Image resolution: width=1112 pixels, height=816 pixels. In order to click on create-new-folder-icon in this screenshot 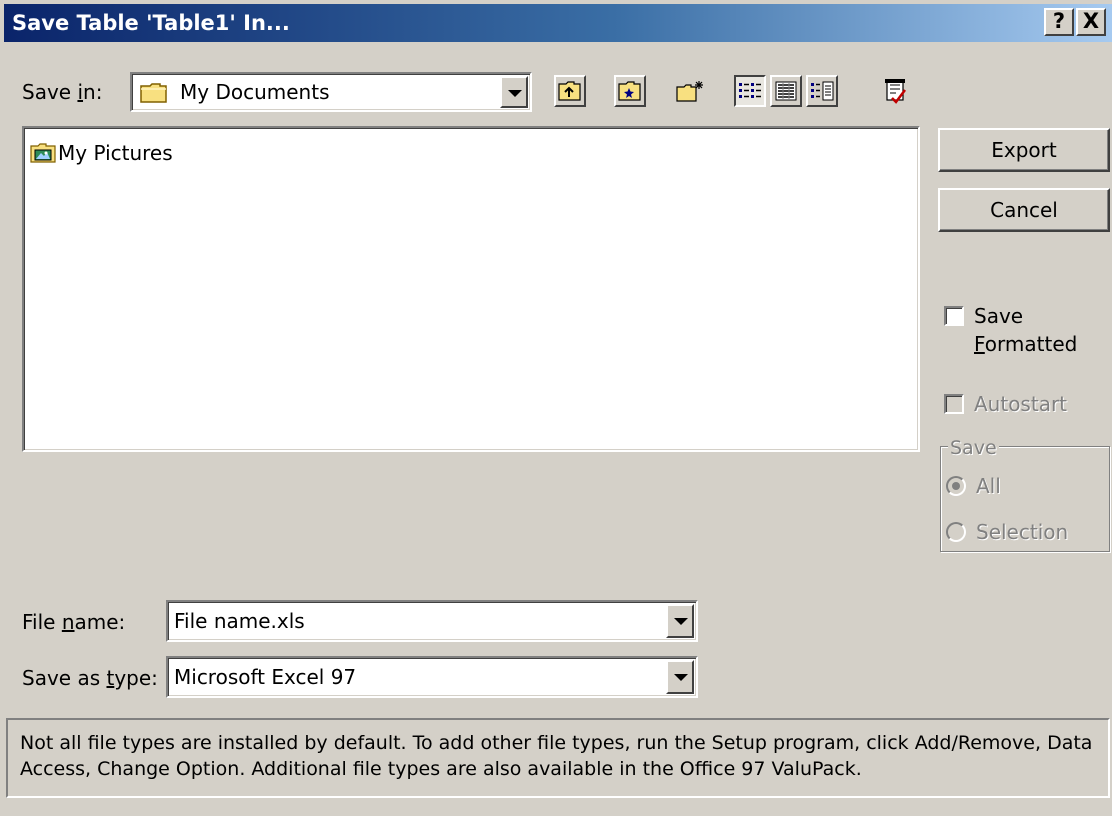, I will do `click(689, 91)`.